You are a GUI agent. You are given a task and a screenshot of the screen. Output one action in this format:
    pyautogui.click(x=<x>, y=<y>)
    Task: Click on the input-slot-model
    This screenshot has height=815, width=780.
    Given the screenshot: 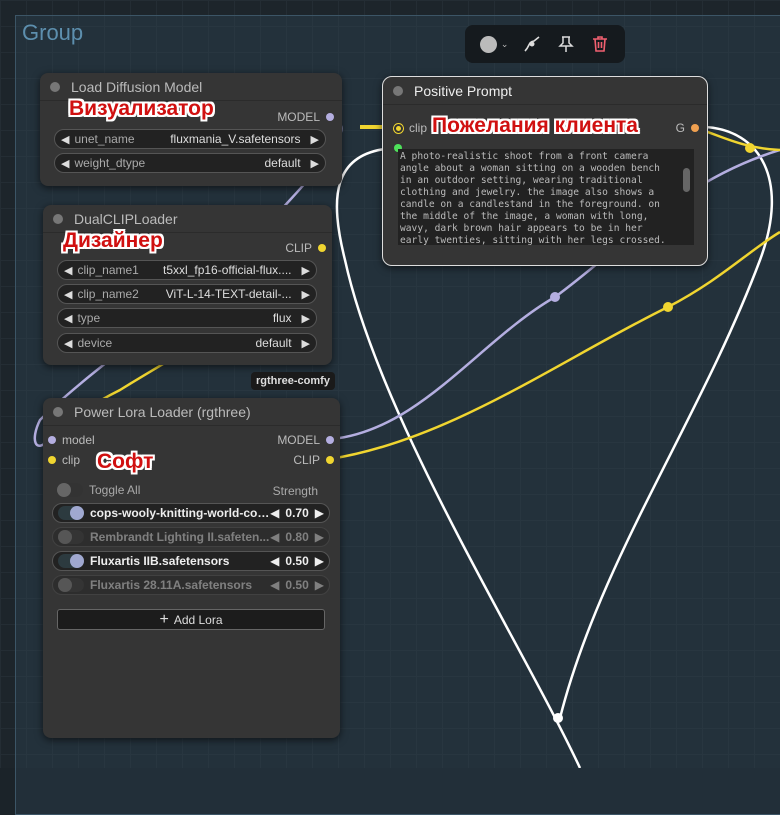 What is the action you would take?
    pyautogui.click(x=52, y=440)
    